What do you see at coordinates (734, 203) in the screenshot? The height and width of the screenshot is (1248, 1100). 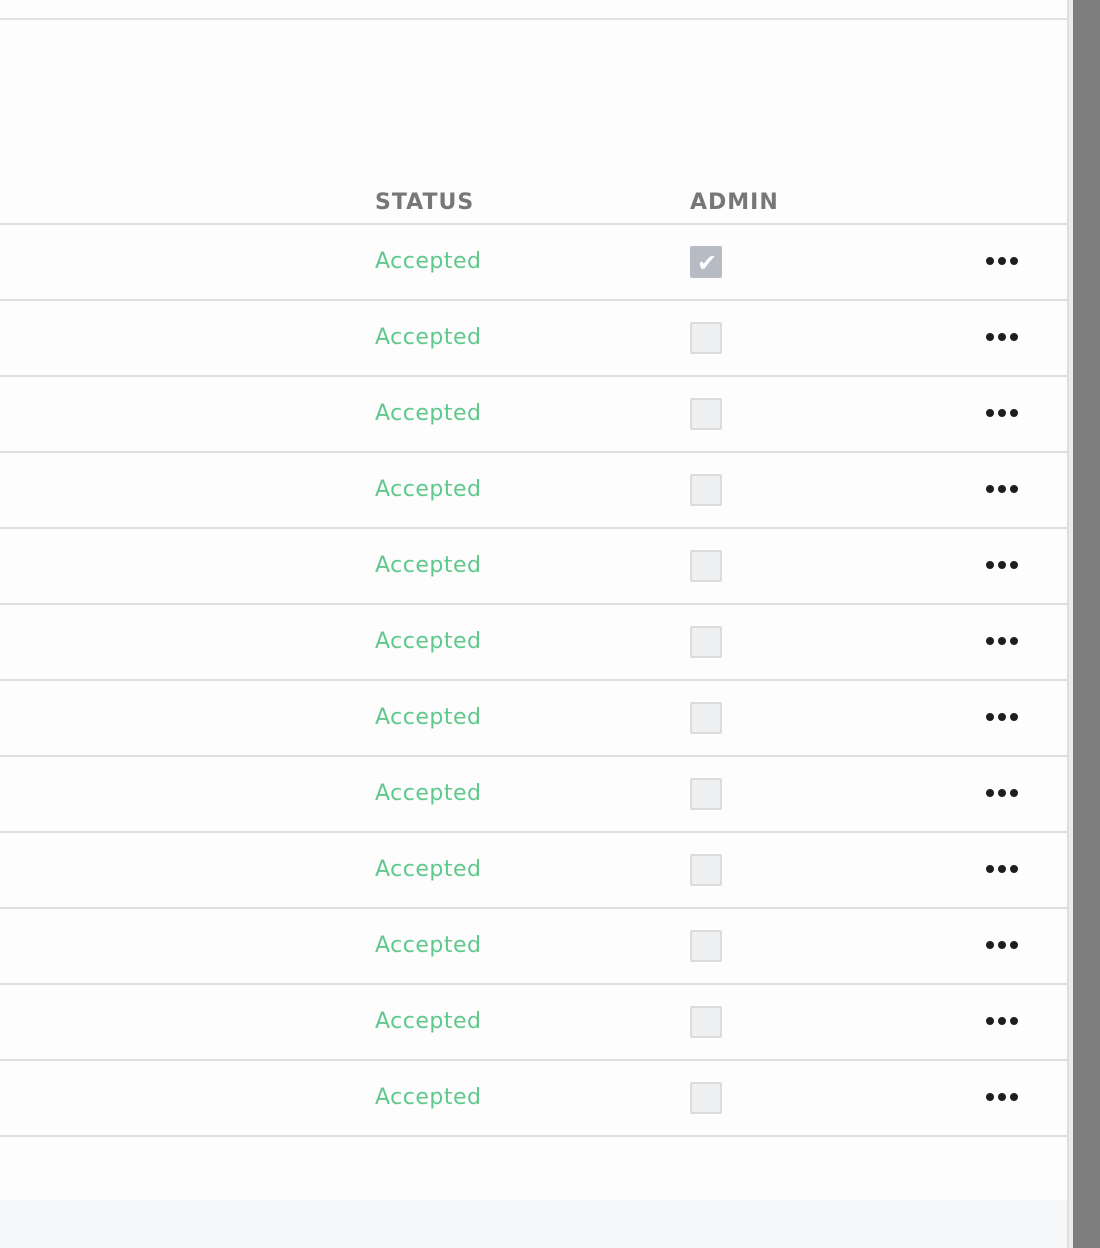 I see `column-header-admin: ADMIN` at bounding box center [734, 203].